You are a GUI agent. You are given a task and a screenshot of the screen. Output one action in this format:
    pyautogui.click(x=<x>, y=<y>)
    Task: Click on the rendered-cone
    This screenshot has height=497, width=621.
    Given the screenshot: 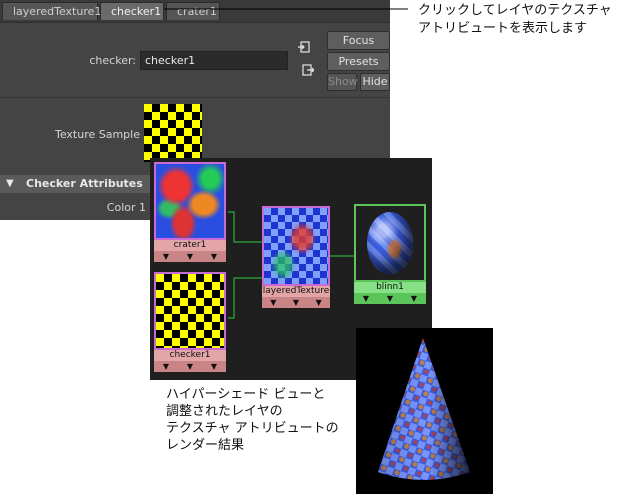 What is the action you would take?
    pyautogui.click(x=424, y=409)
    